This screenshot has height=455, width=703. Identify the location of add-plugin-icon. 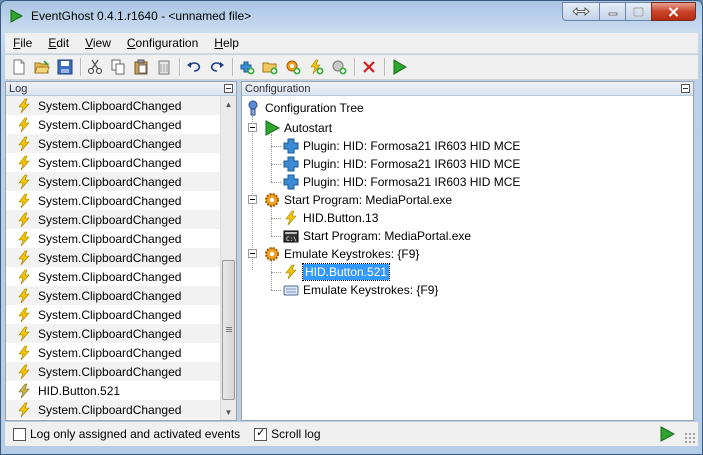
(247, 68).